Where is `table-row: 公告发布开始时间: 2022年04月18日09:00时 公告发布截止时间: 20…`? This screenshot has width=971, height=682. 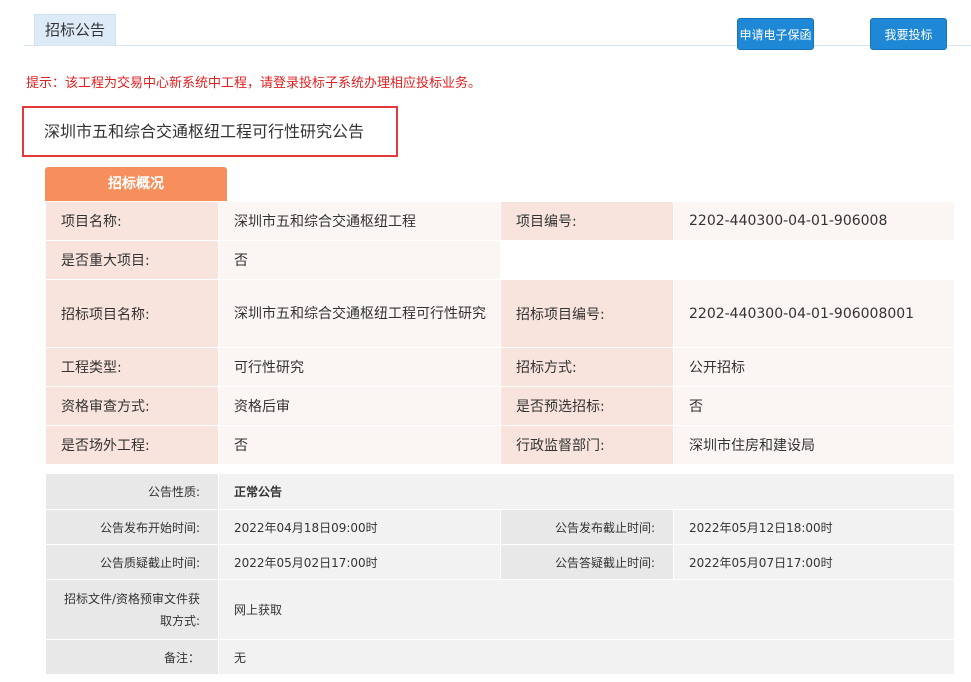 table-row: 公告发布开始时间: 2022年04月18日09:00时 公告发布截止时间: 20… is located at coordinates (500, 527).